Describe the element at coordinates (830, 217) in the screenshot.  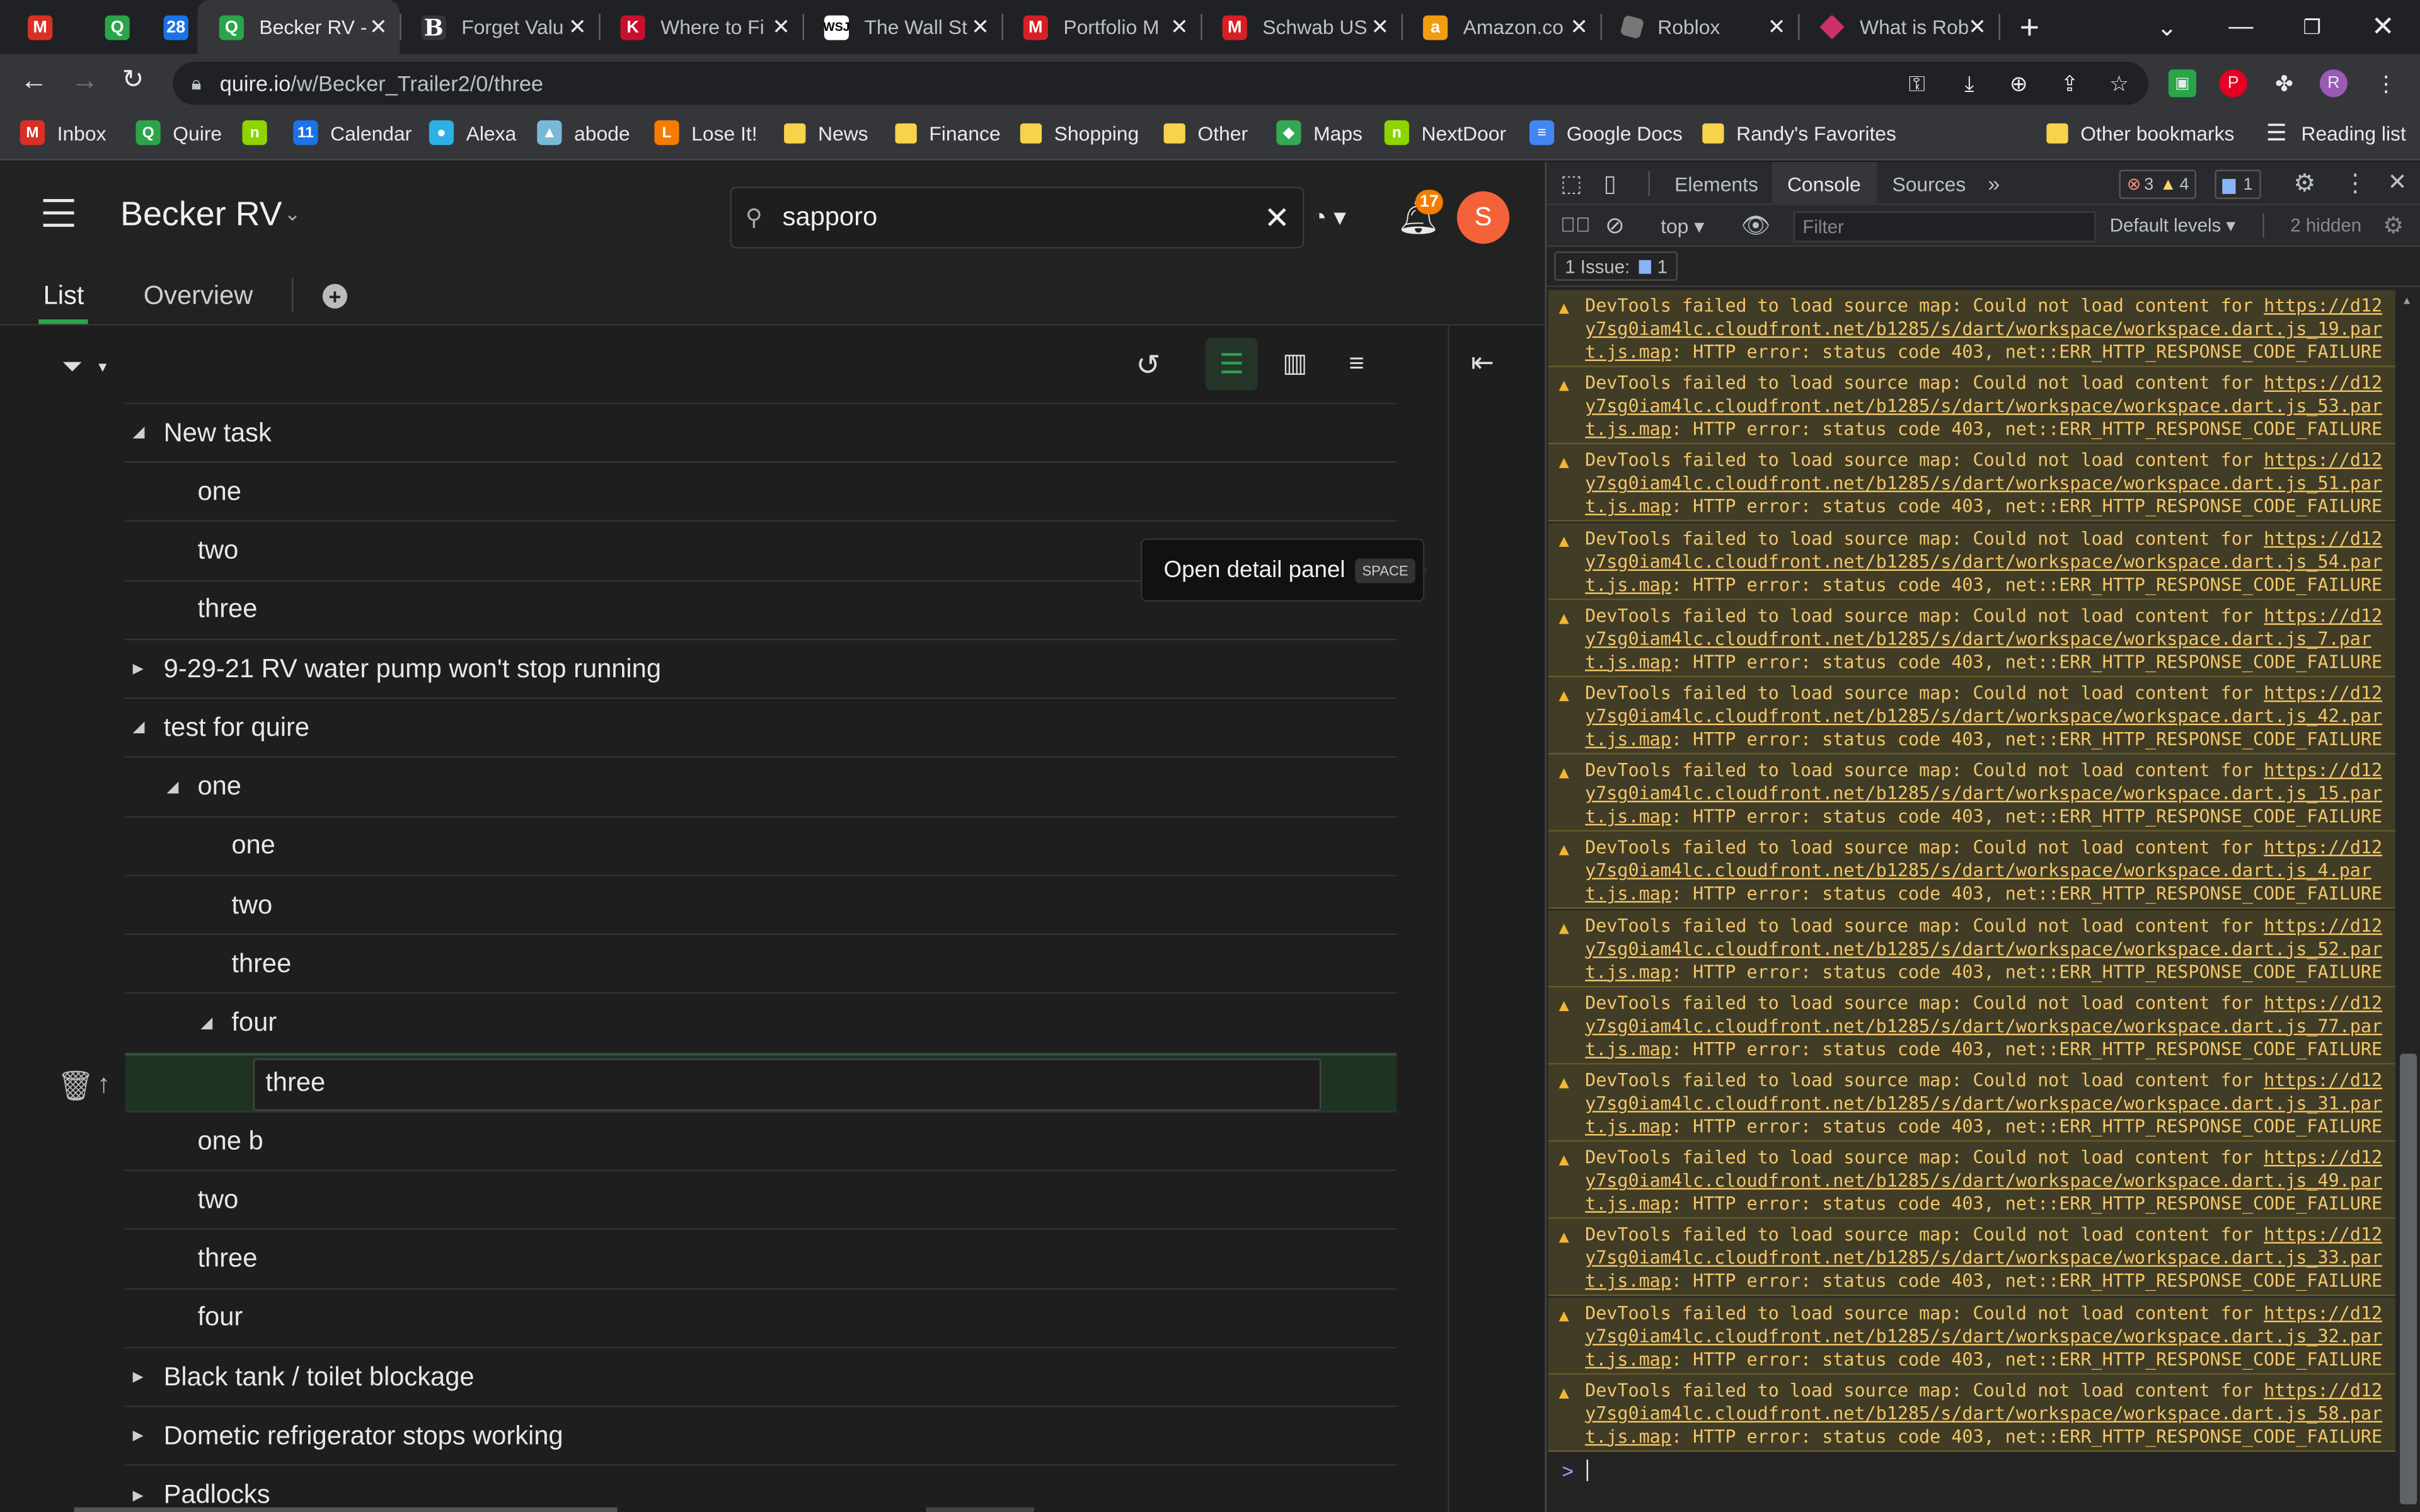
I see `search-input: sapporo` at that location.